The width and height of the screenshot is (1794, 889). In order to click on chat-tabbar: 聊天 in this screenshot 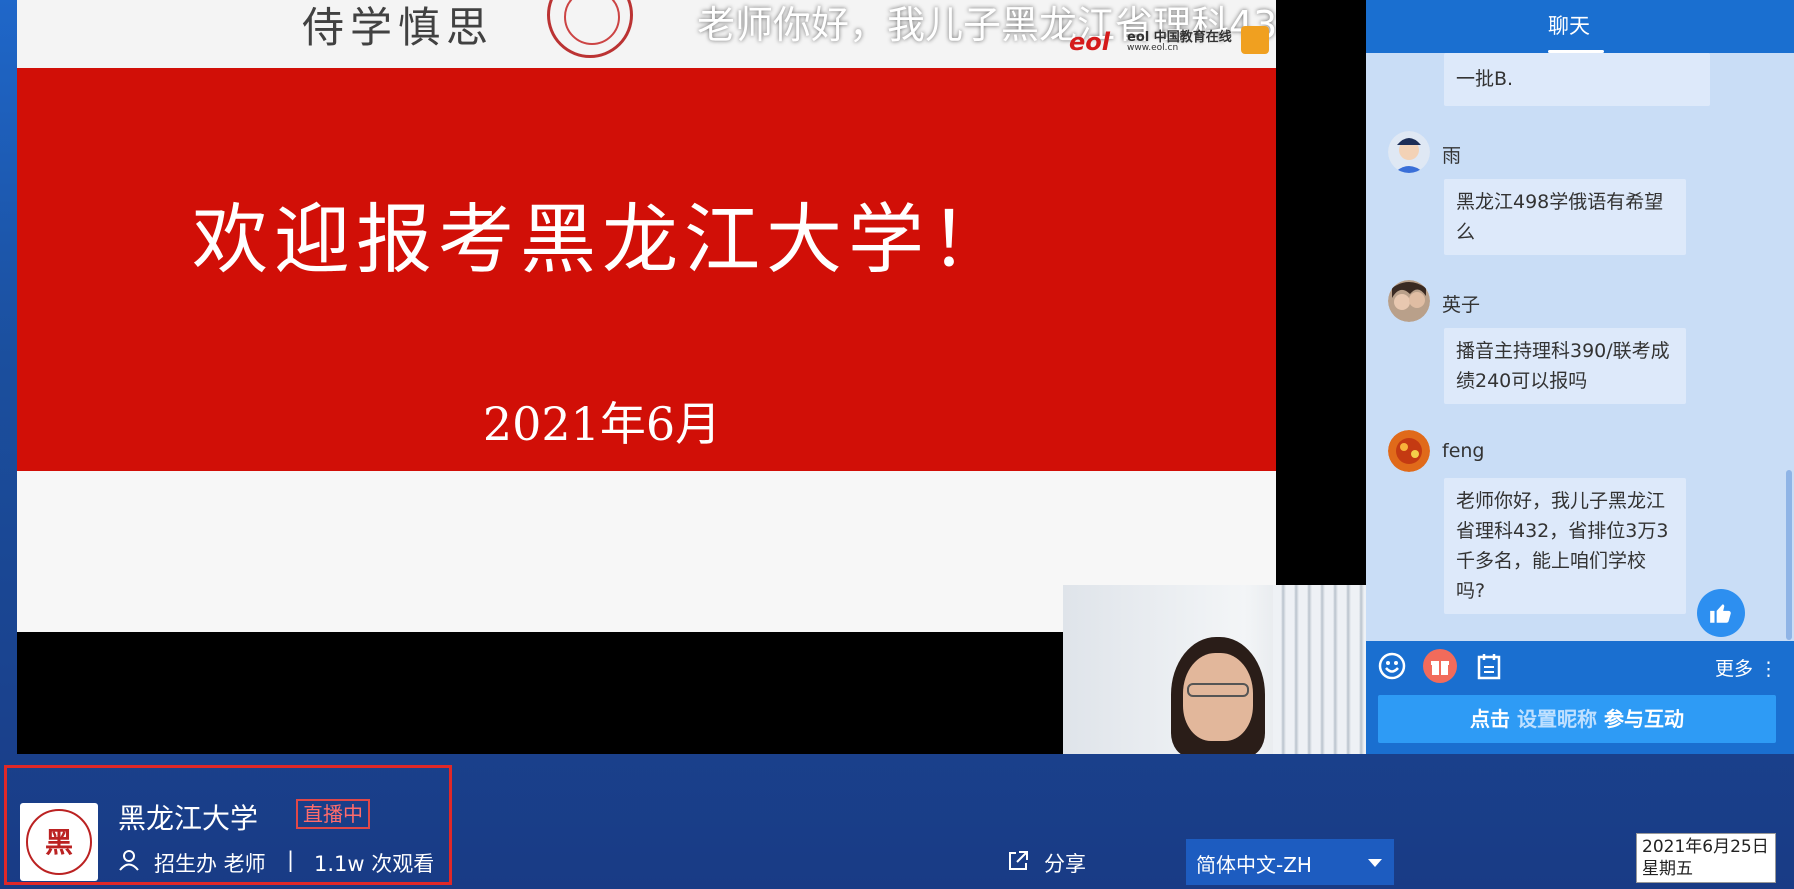, I will do `click(1580, 26)`.